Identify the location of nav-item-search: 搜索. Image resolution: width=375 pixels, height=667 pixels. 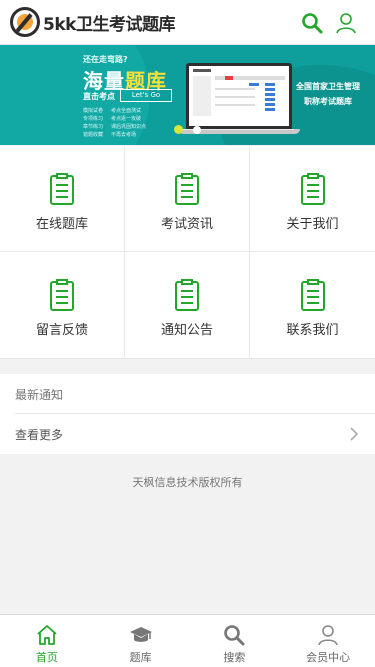
(235, 641).